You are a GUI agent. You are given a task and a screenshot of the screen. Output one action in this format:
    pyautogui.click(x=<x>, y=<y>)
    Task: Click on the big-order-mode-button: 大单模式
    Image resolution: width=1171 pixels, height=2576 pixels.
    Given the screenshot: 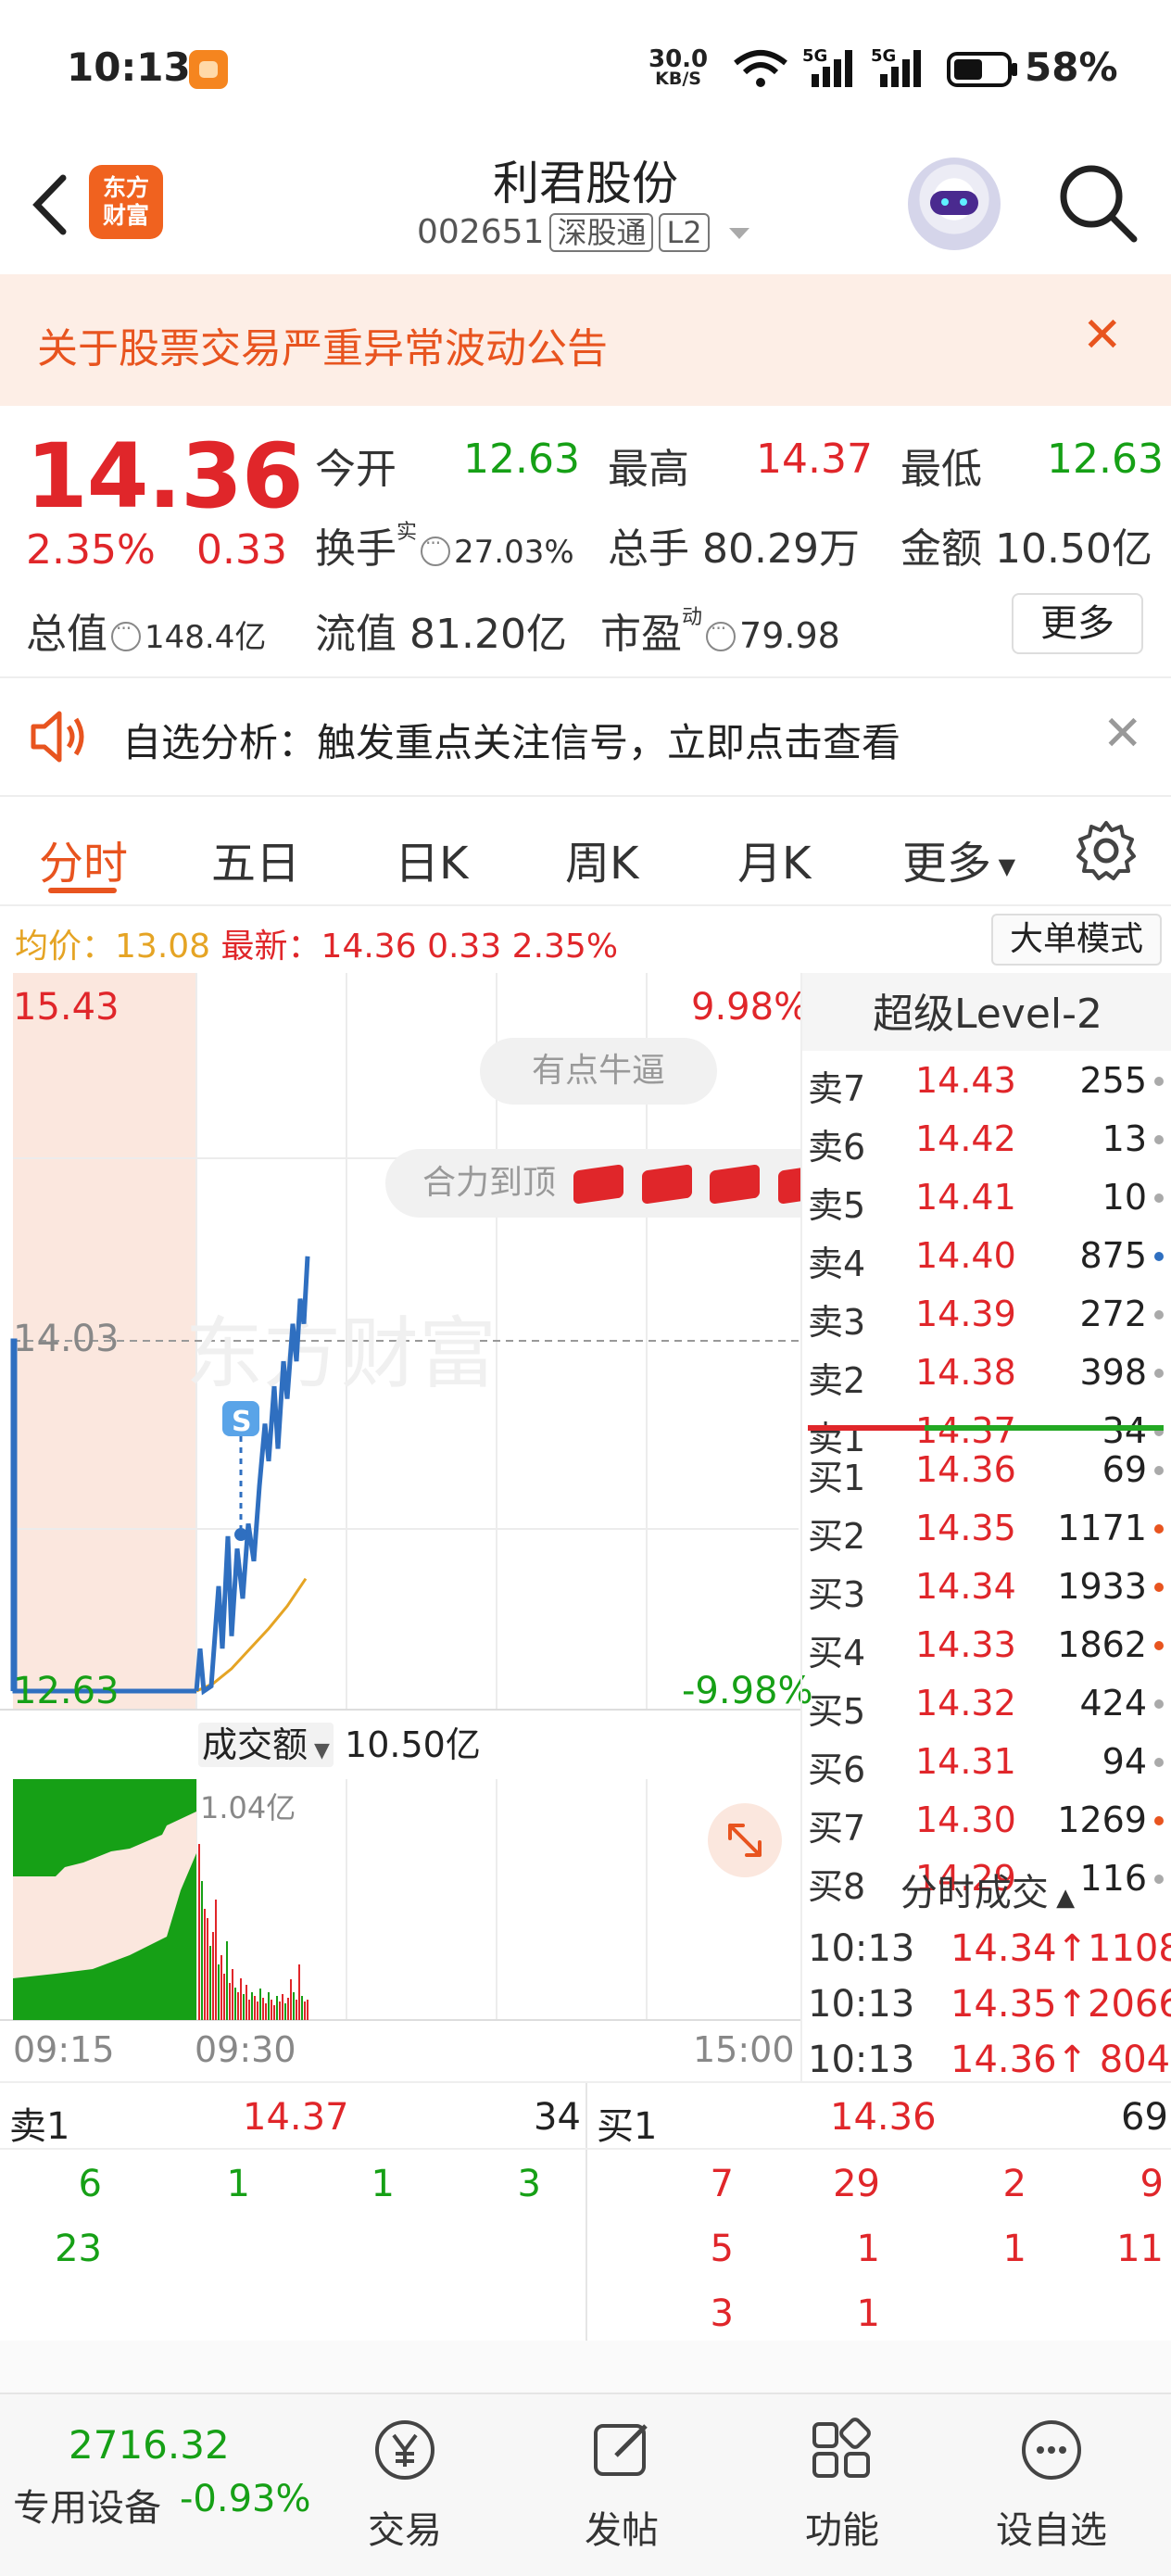 What is the action you would take?
    pyautogui.click(x=1077, y=940)
    